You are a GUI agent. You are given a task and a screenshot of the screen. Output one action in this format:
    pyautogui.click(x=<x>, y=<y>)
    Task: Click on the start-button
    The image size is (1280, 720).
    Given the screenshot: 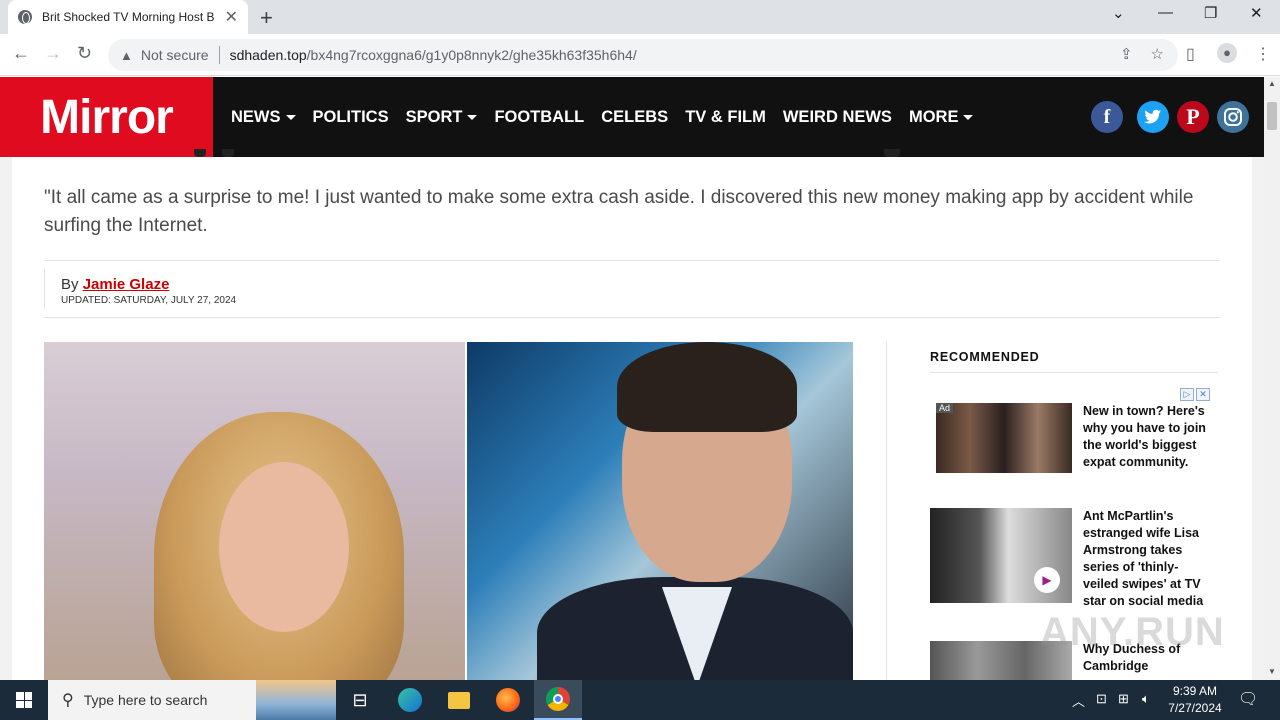 What is the action you would take?
    pyautogui.click(x=24, y=700)
    